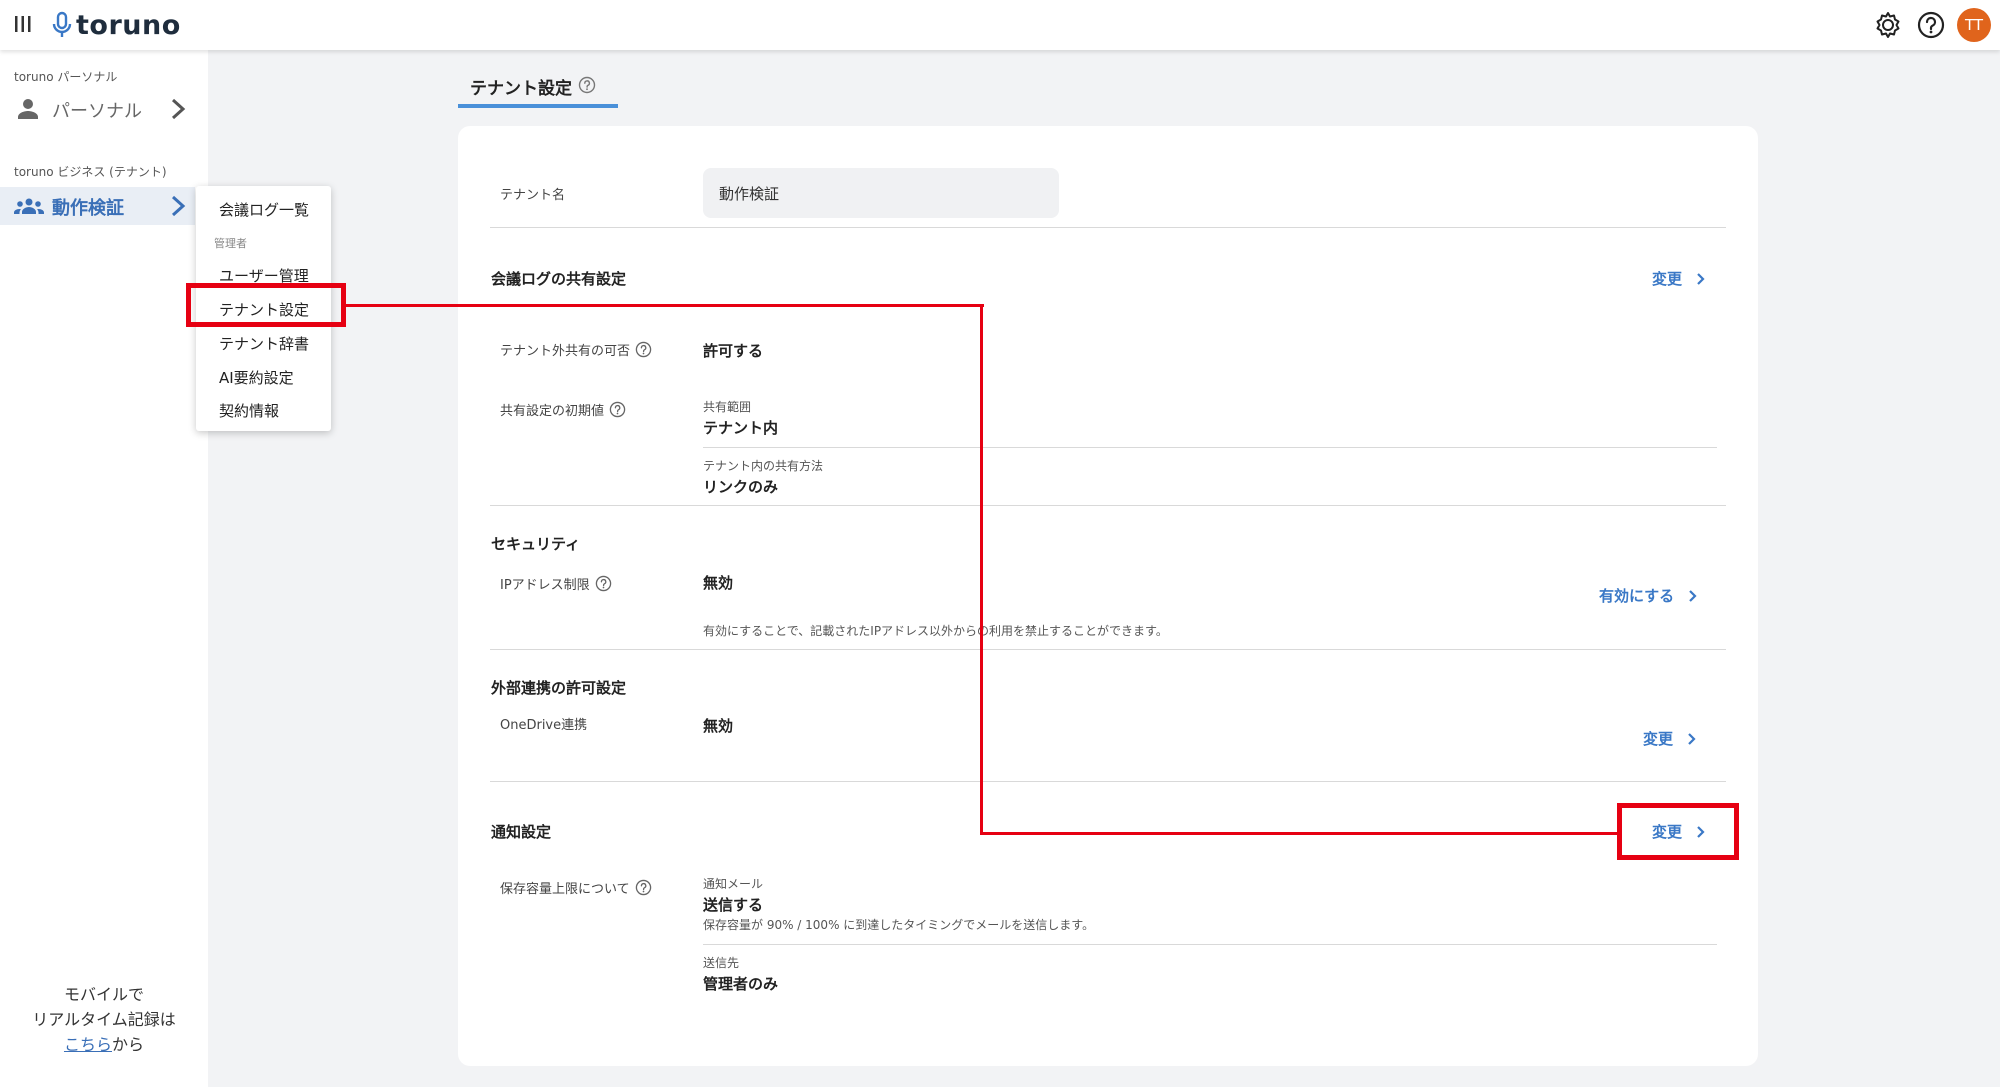 Image resolution: width=2000 pixels, height=1087 pixels. Describe the element at coordinates (97, 111) in the screenshot. I see `sidebar-item-label: パーソナル` at that location.